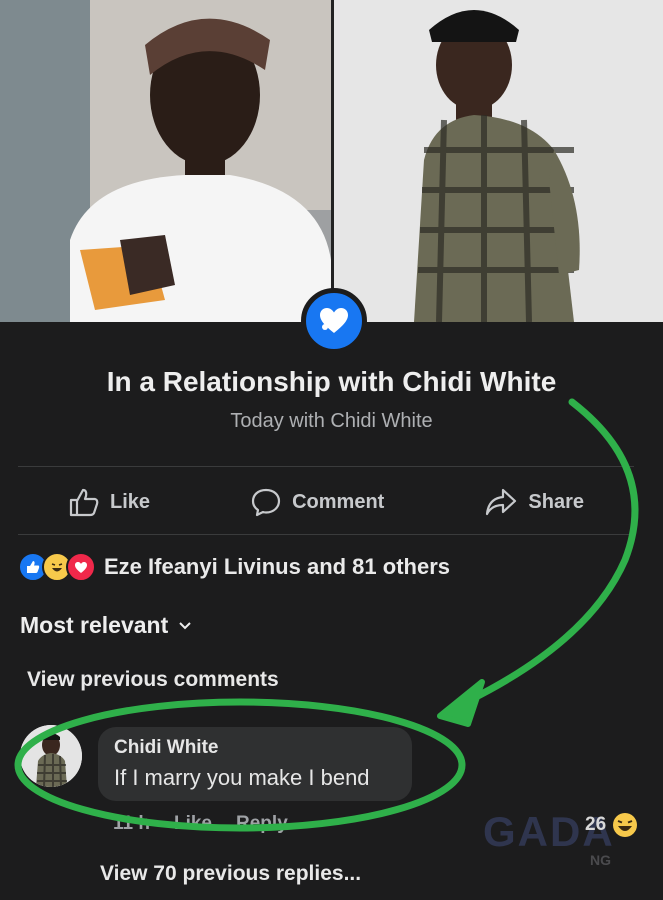 The image size is (663, 900). I want to click on annotation-ellipse, so click(240, 765).